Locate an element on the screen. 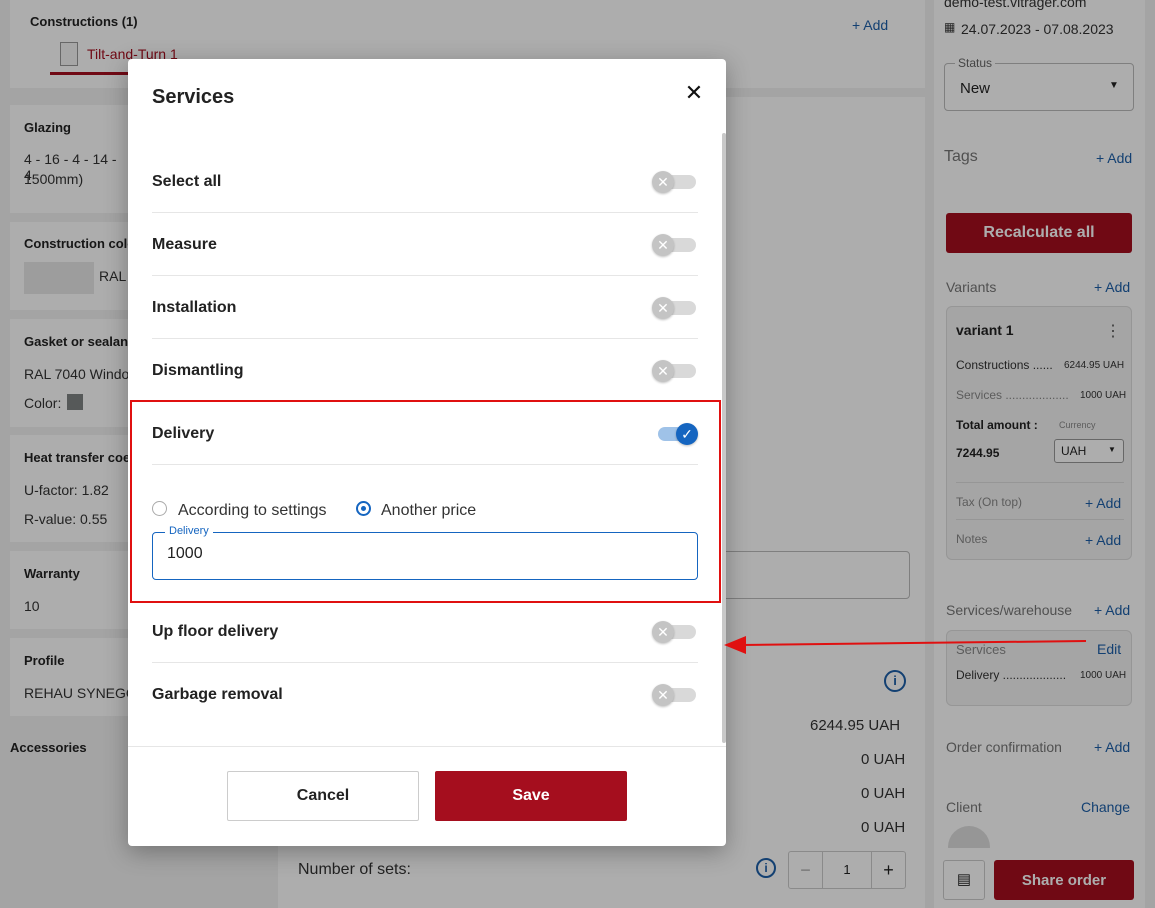 The image size is (1155, 908). measure-toggle: ✕ is located at coordinates (675, 245).